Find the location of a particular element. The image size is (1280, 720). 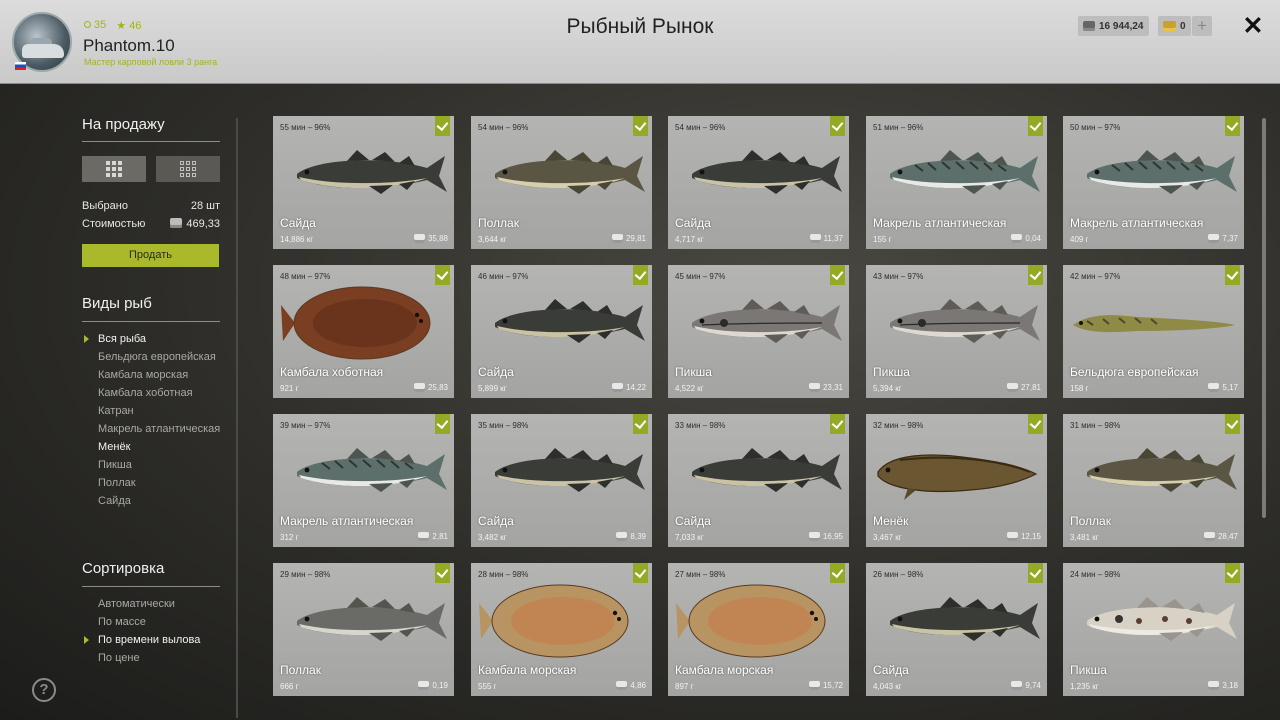

fish-name: Поллак is located at coordinates (498, 223).